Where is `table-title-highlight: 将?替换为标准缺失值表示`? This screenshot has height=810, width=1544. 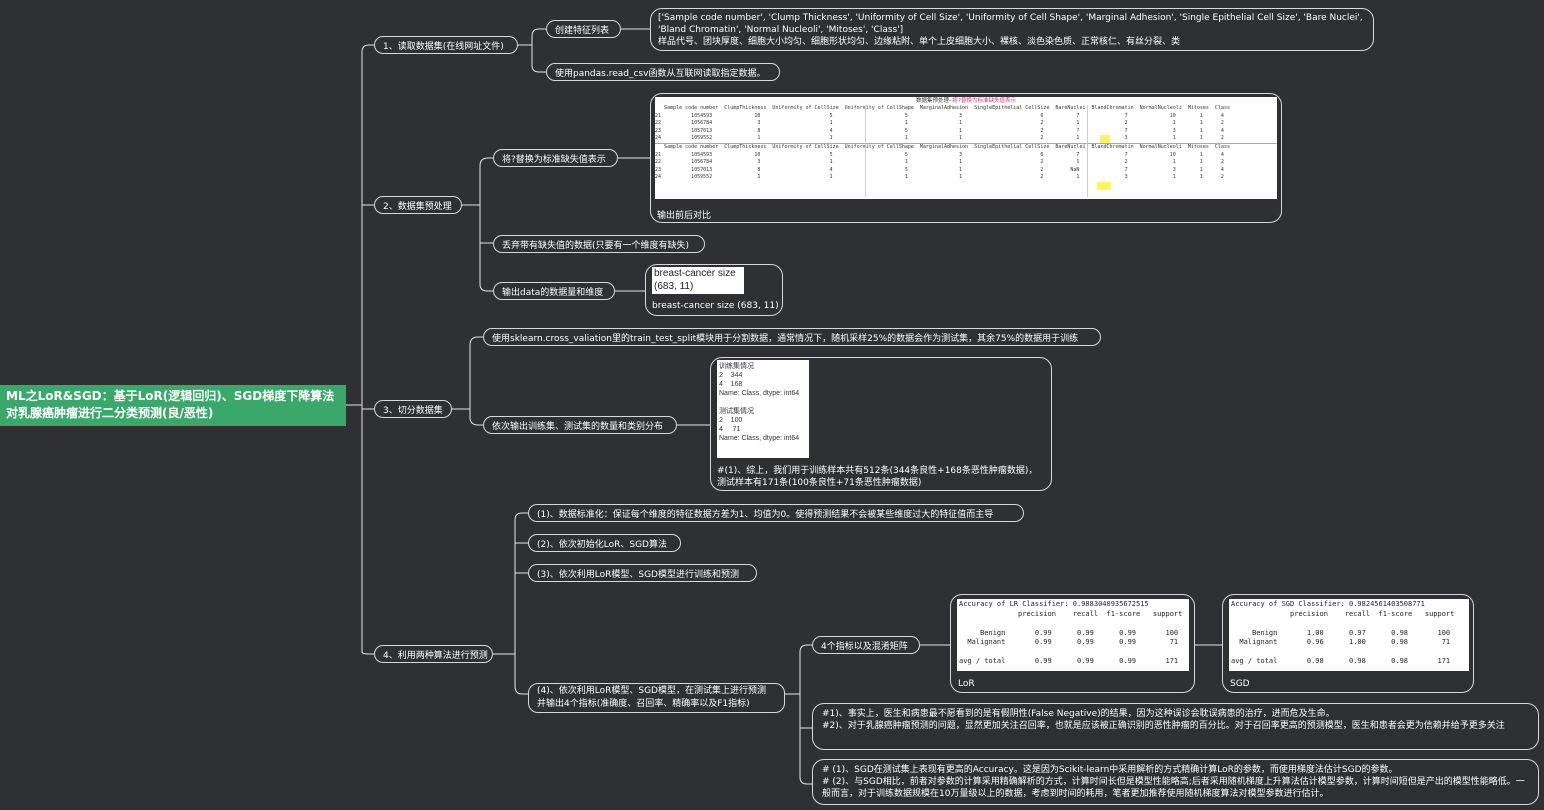
table-title-highlight: 将?替换为标准缺失值表示 is located at coordinates (984, 101).